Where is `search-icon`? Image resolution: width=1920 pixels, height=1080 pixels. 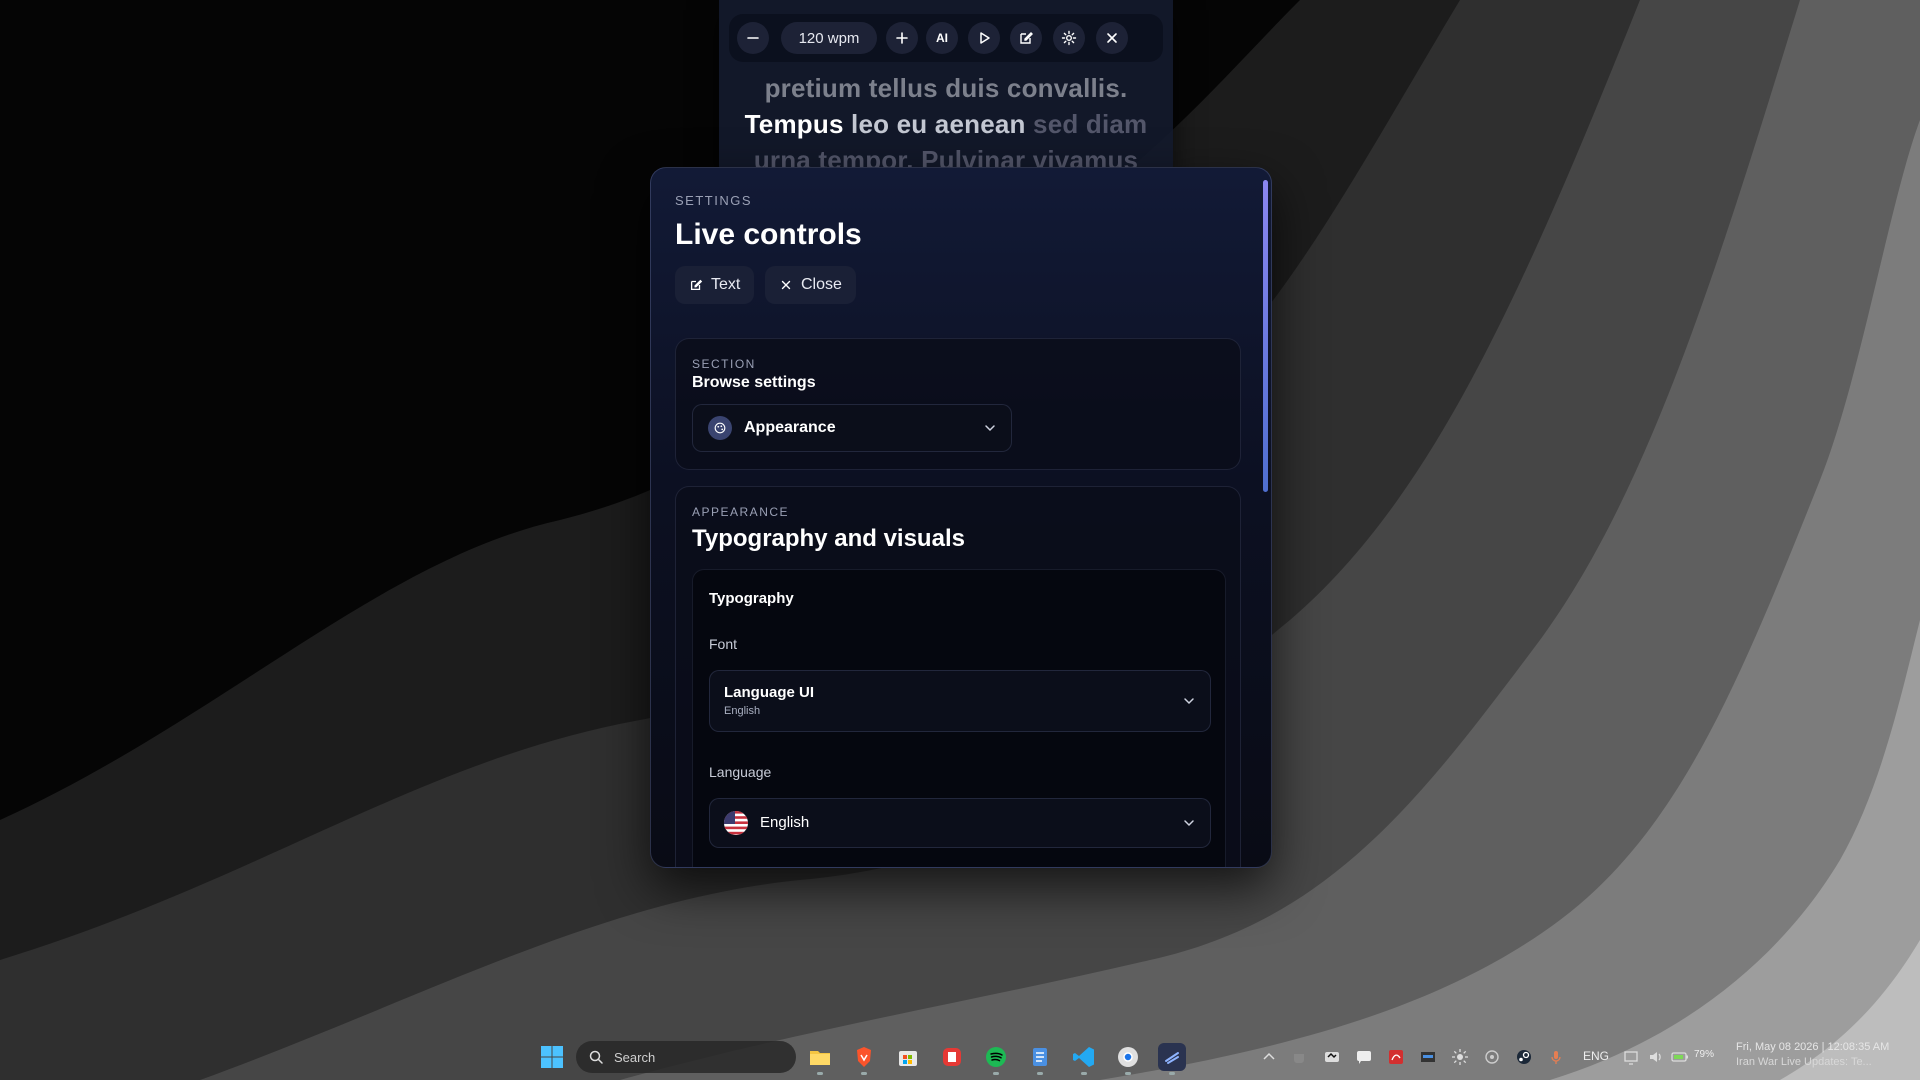 search-icon is located at coordinates (596, 1057).